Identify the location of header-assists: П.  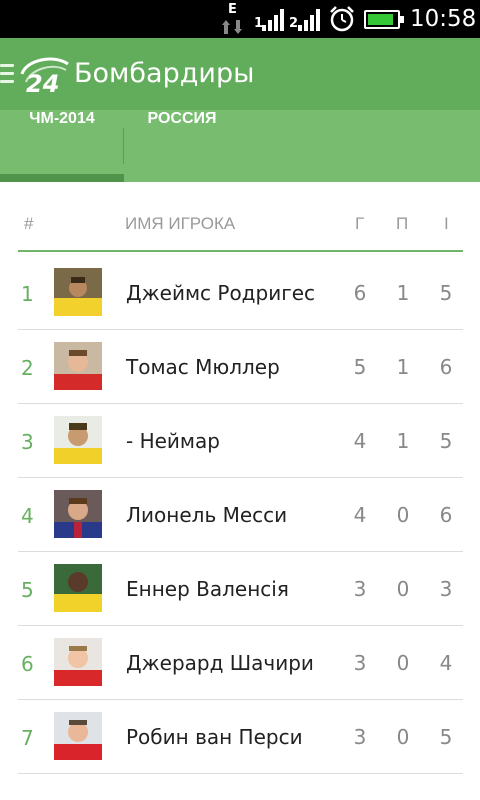
(402, 223).